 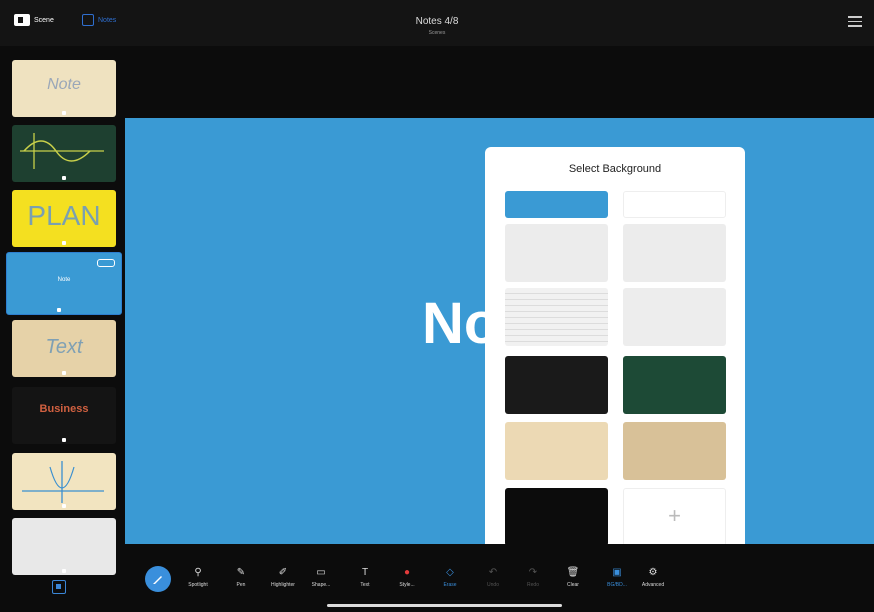 What do you see at coordinates (64, 409) in the screenshot?
I see `slide-thumbnail-text: Business` at bounding box center [64, 409].